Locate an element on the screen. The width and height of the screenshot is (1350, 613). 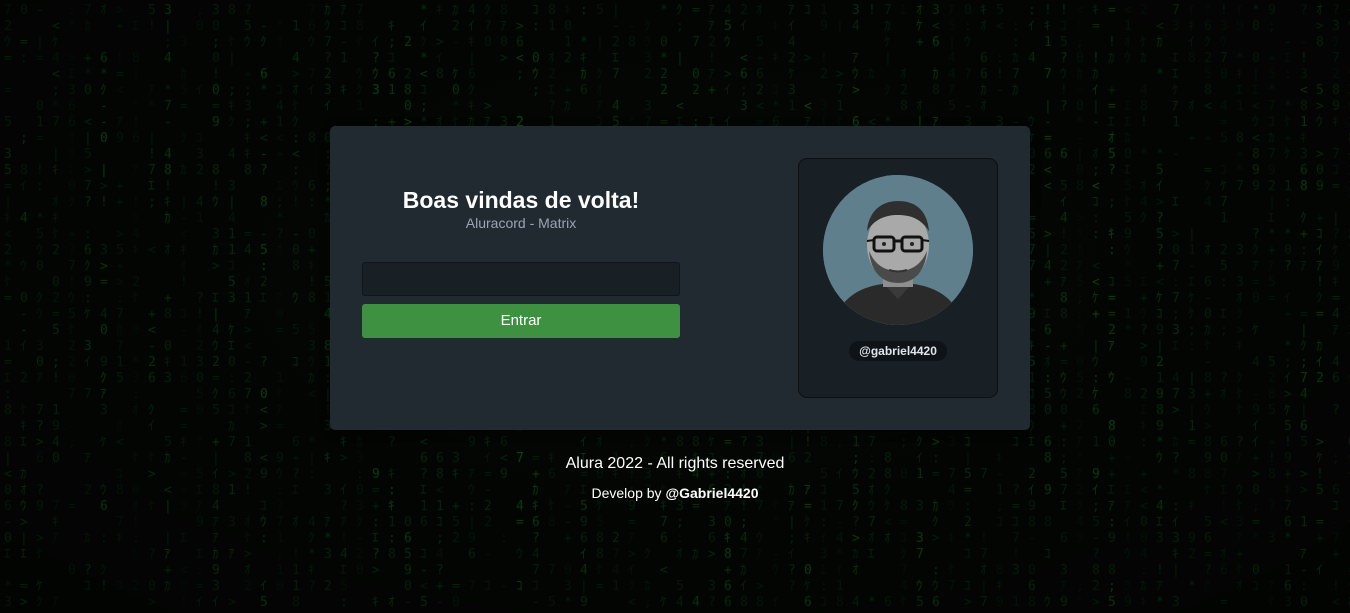
profile-panel: @gabriel4420 is located at coordinates (898, 278).